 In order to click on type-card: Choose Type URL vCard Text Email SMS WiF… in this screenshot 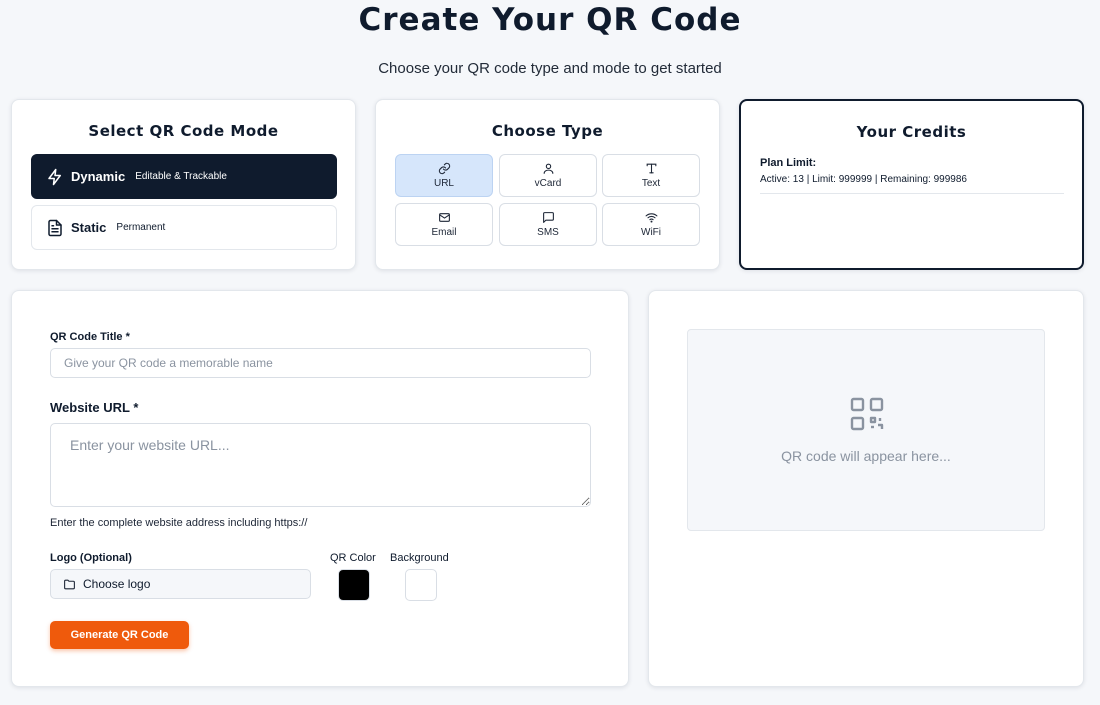, I will do `click(547, 184)`.